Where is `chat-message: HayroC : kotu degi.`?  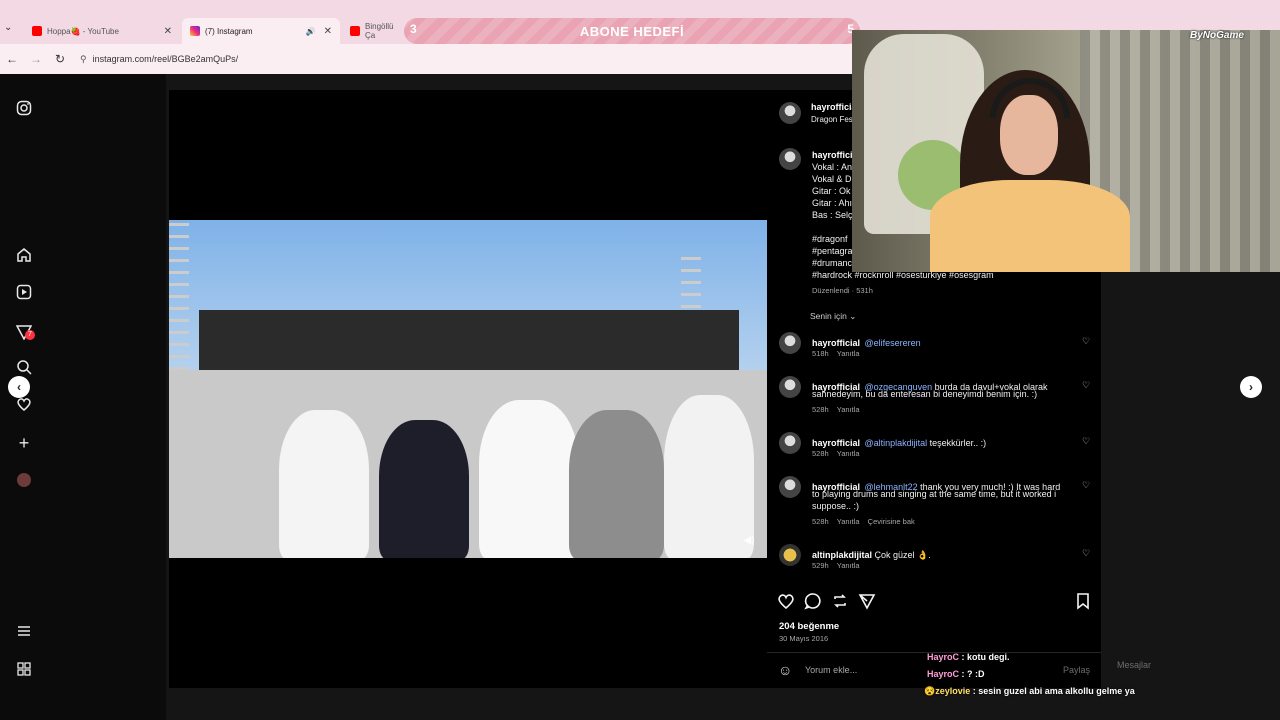
chat-message: HayroC : kotu degi. is located at coordinates (968, 657).